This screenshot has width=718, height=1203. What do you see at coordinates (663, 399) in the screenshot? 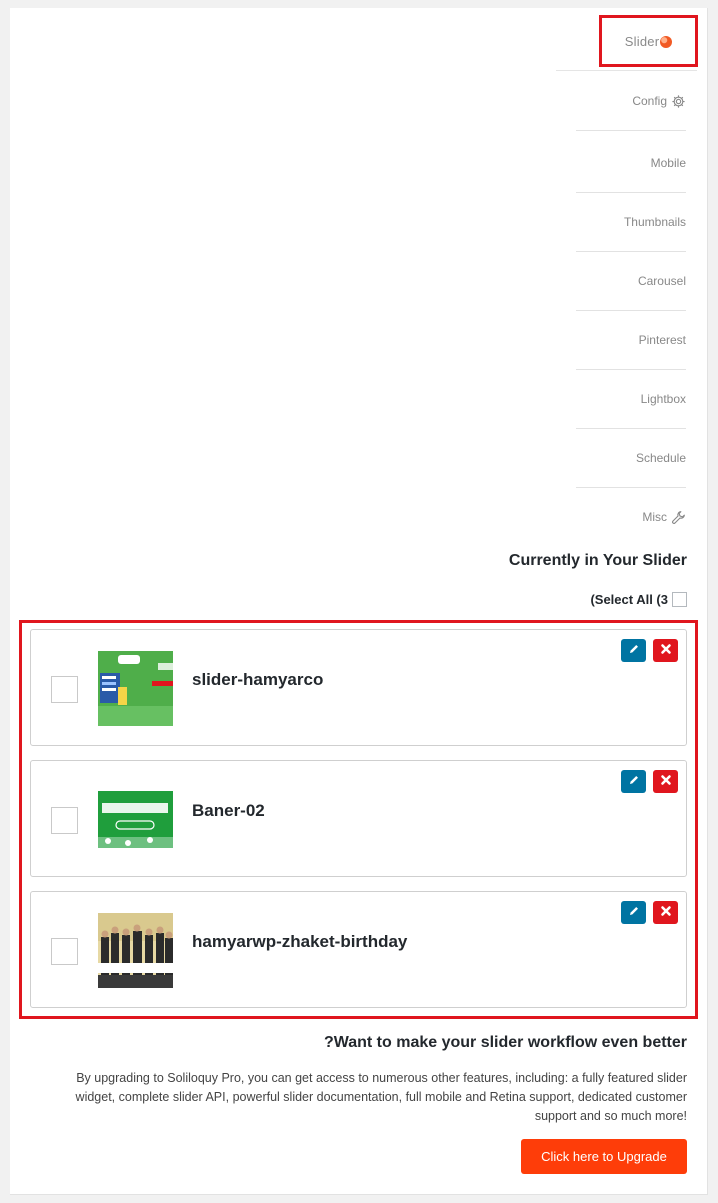
I see `tab-label: Lightbox` at bounding box center [663, 399].